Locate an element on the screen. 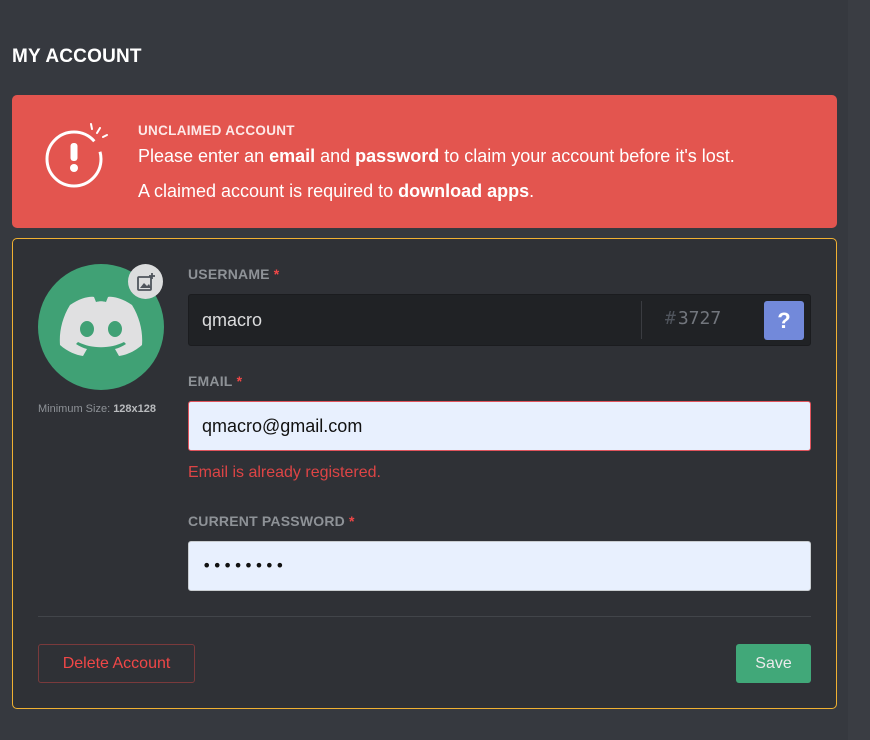  username-label: USERNAME * is located at coordinates (234, 274).